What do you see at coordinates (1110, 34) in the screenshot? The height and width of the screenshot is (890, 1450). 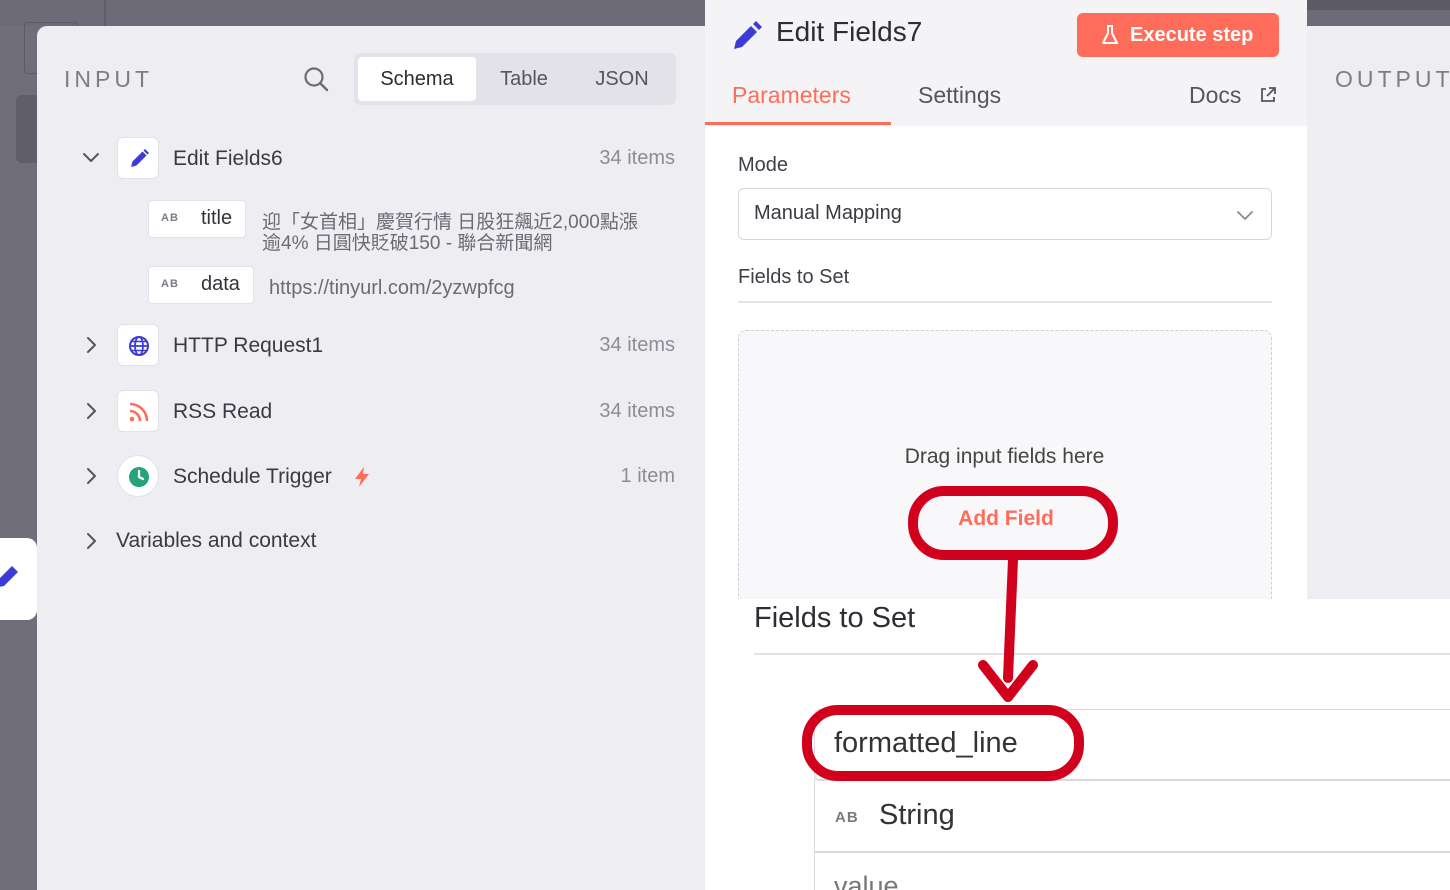 I see `flask-icon` at bounding box center [1110, 34].